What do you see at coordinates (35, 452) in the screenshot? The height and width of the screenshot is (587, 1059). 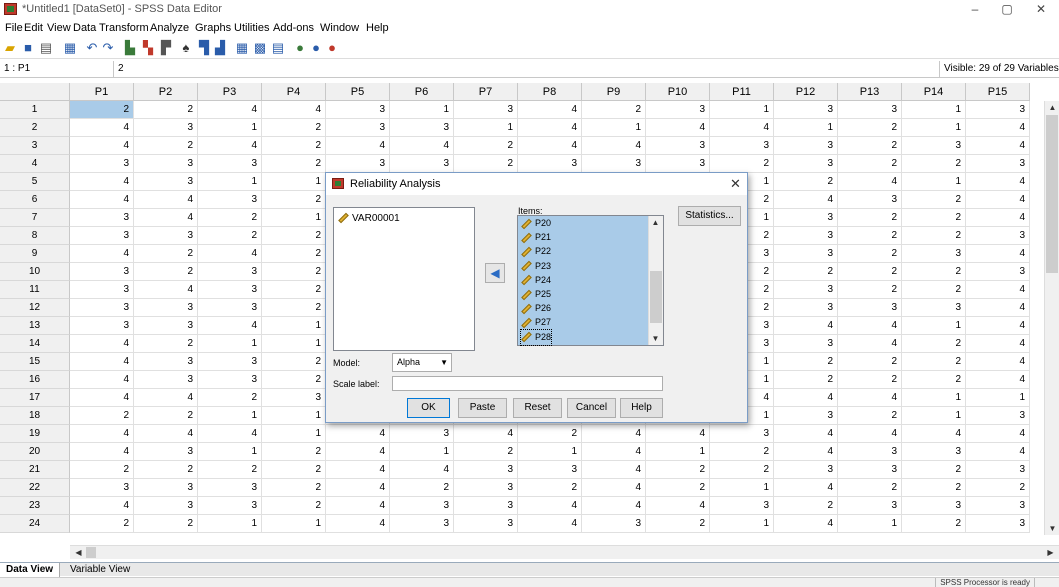 I see `row-header: 20` at bounding box center [35, 452].